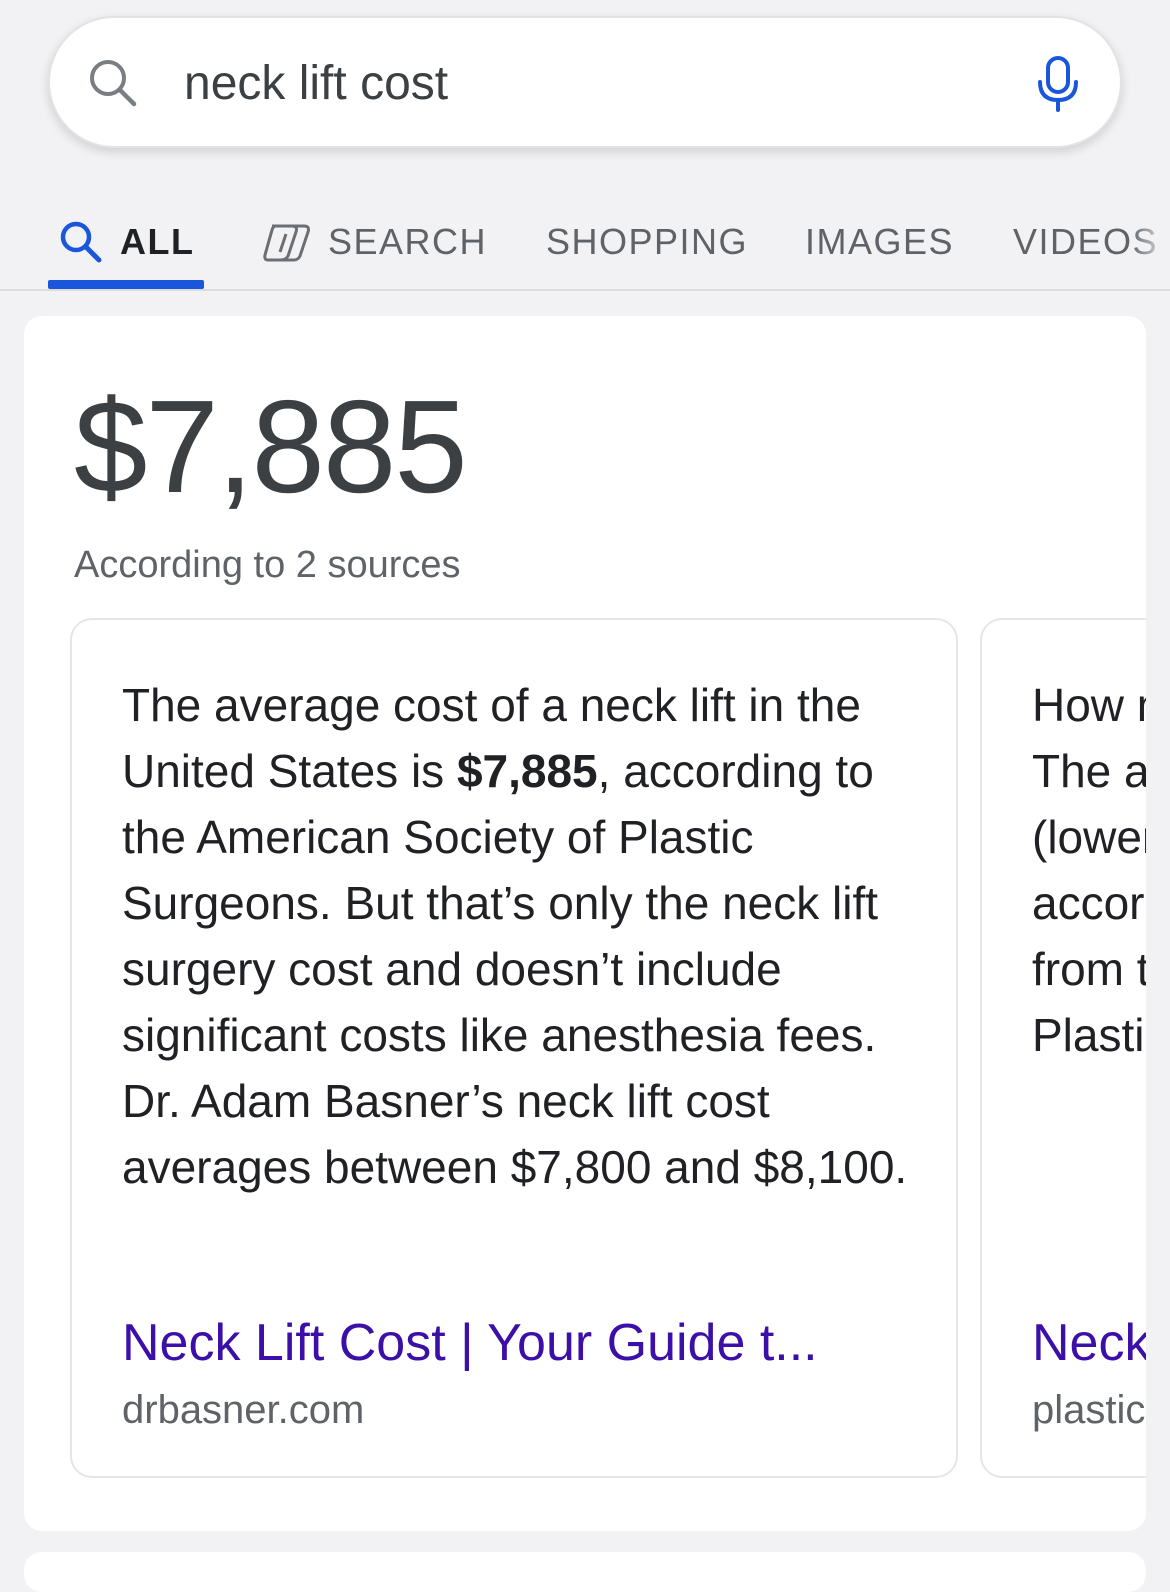 This screenshot has height=1592, width=1170. Describe the element at coordinates (316, 84) in the screenshot. I see `search-input: neck lift cost` at that location.